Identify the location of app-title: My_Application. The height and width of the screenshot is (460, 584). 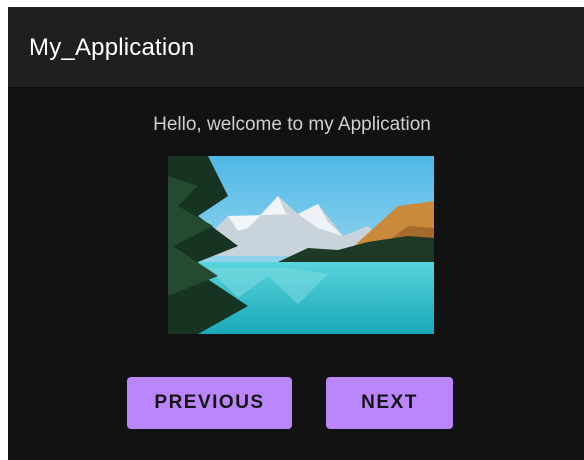
(112, 47).